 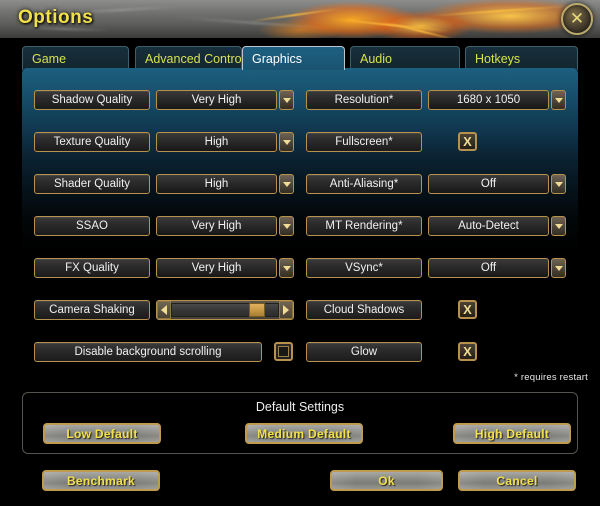 I want to click on dropdown-shader-quality: High, so click(x=225, y=184).